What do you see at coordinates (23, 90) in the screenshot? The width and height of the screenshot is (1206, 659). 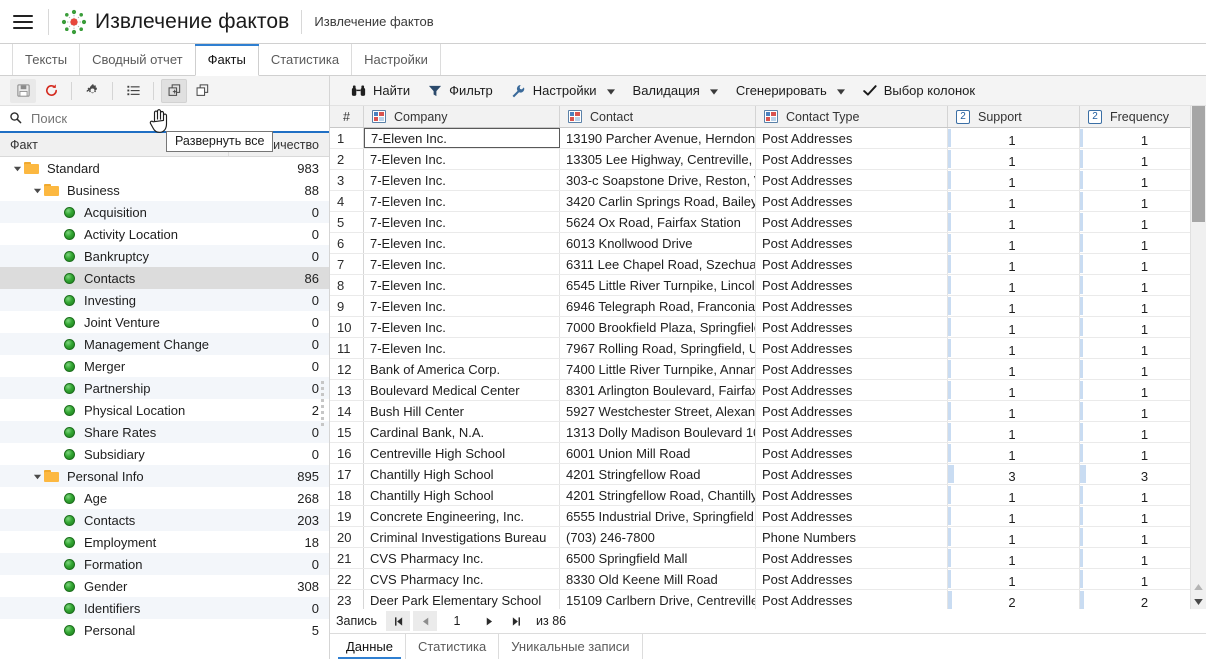 I see `save-button` at bounding box center [23, 90].